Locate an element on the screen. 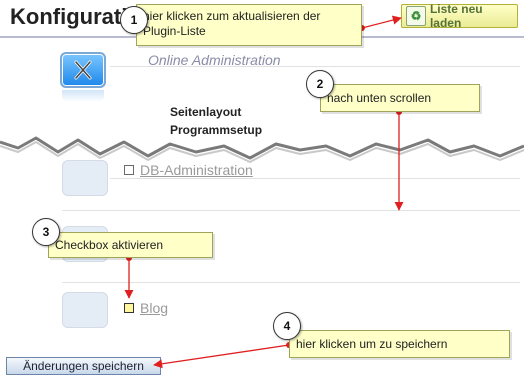 This screenshot has width=524, height=377. callout-2: nach unten scrollen is located at coordinates (400, 98).